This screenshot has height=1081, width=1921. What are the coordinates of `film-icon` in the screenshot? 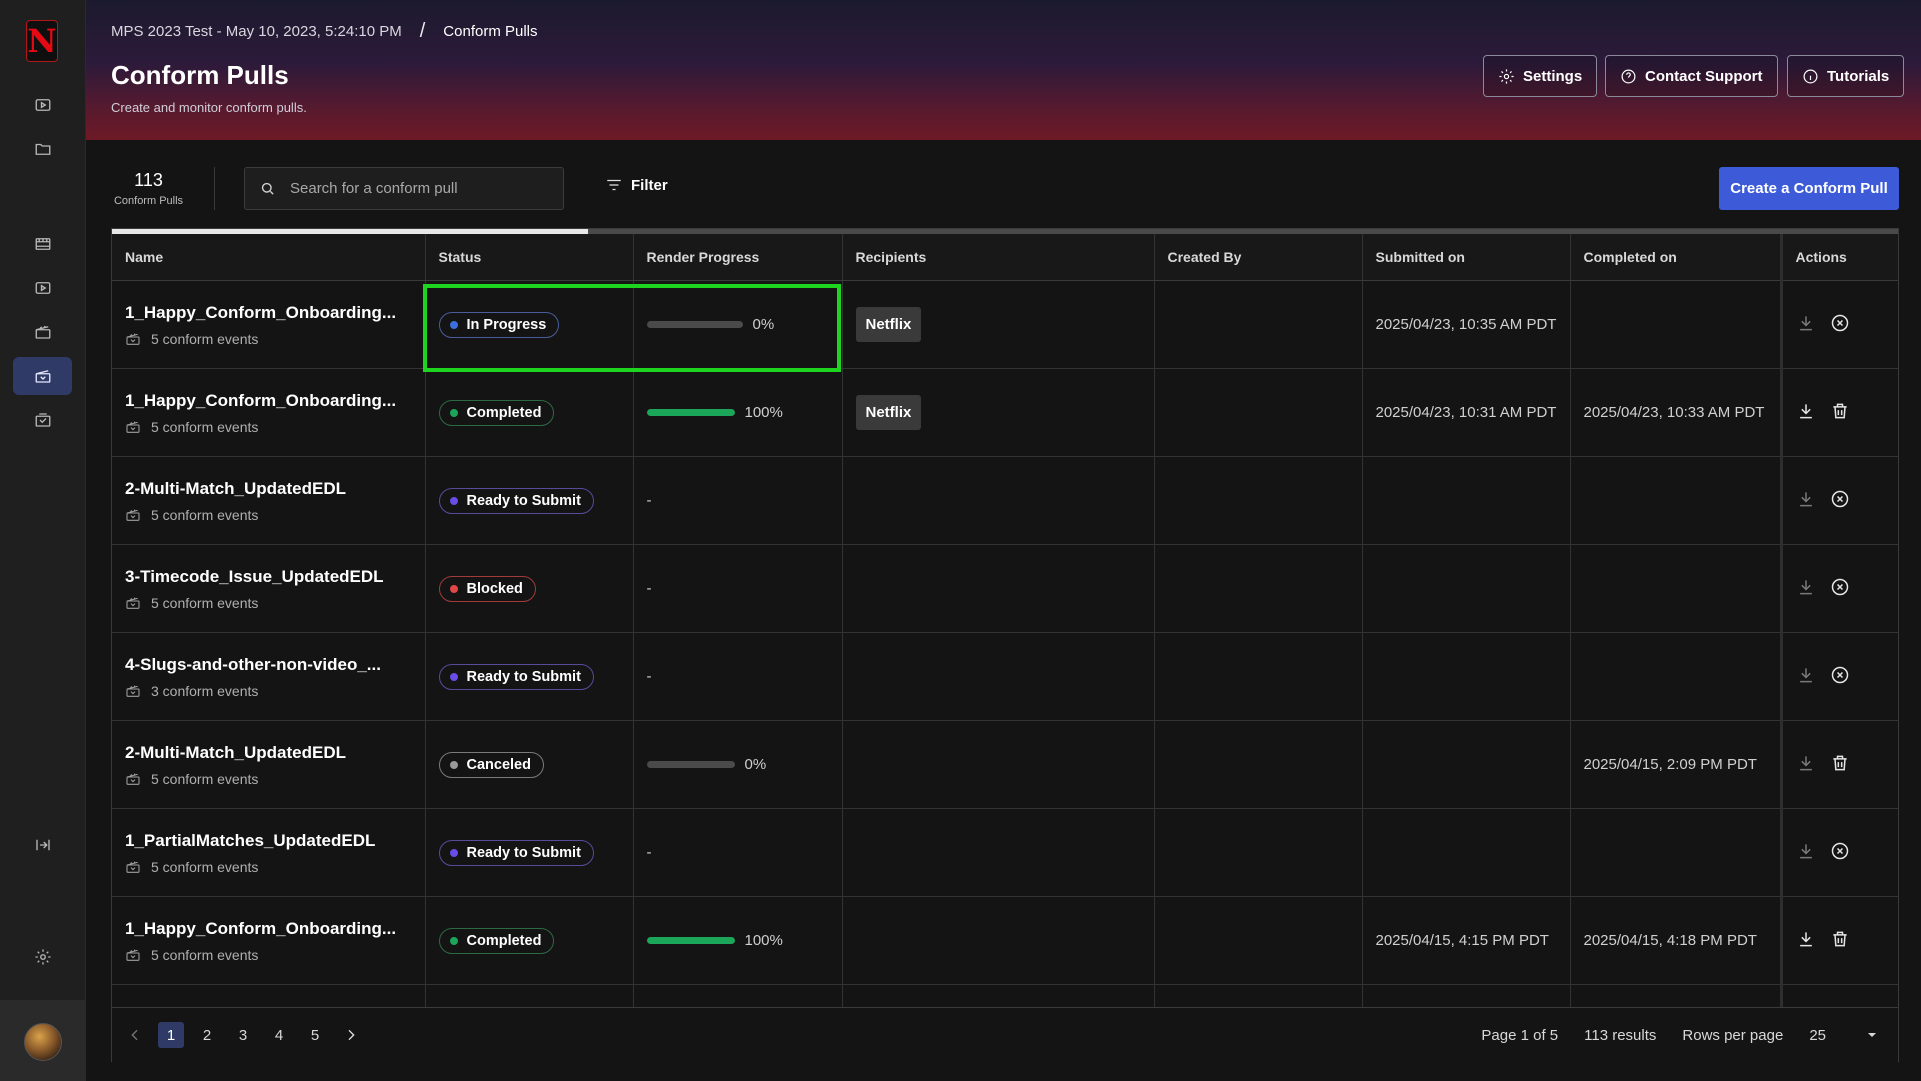 It's located at (42, 244).